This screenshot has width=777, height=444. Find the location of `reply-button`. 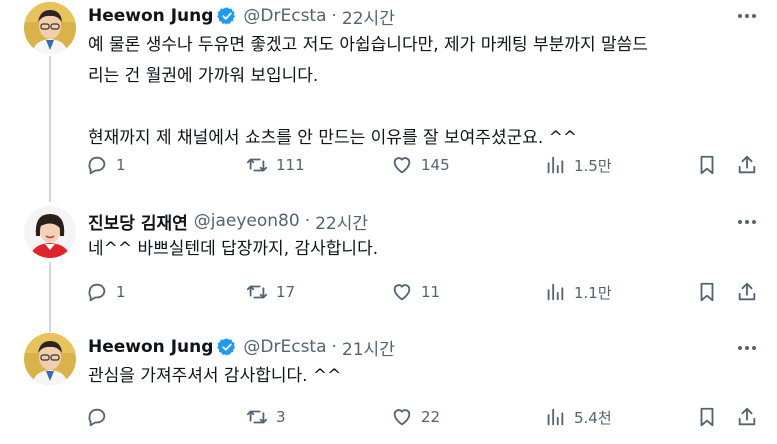

reply-button is located at coordinates (101, 417).